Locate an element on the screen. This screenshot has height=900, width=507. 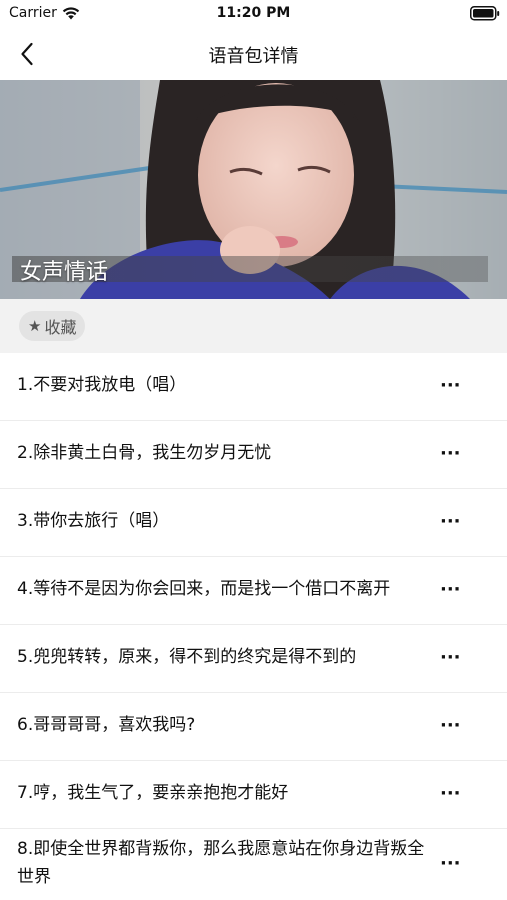
favorite-button: ★ 收藏 is located at coordinates (52, 326).